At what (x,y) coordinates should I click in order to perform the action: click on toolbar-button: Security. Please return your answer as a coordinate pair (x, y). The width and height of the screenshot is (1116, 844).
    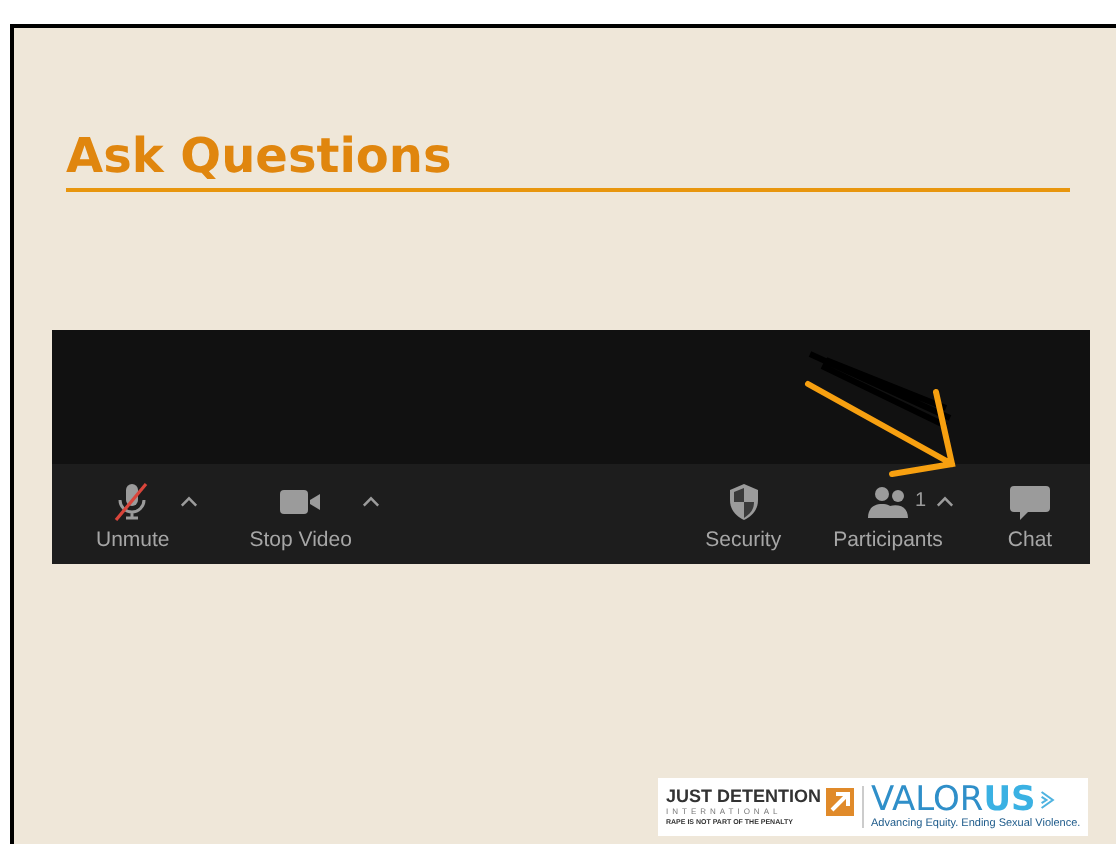
    Looking at the image, I should click on (743, 517).